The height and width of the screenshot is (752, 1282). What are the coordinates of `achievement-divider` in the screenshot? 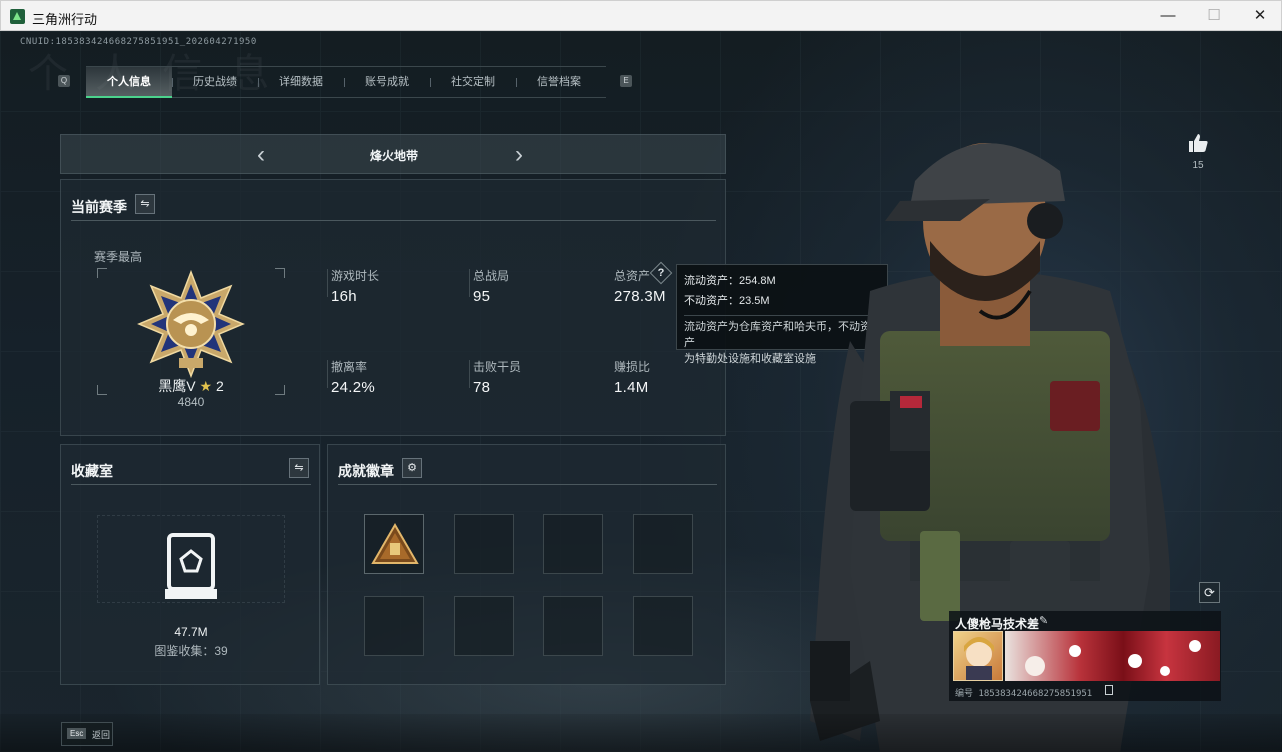 It's located at (527, 484).